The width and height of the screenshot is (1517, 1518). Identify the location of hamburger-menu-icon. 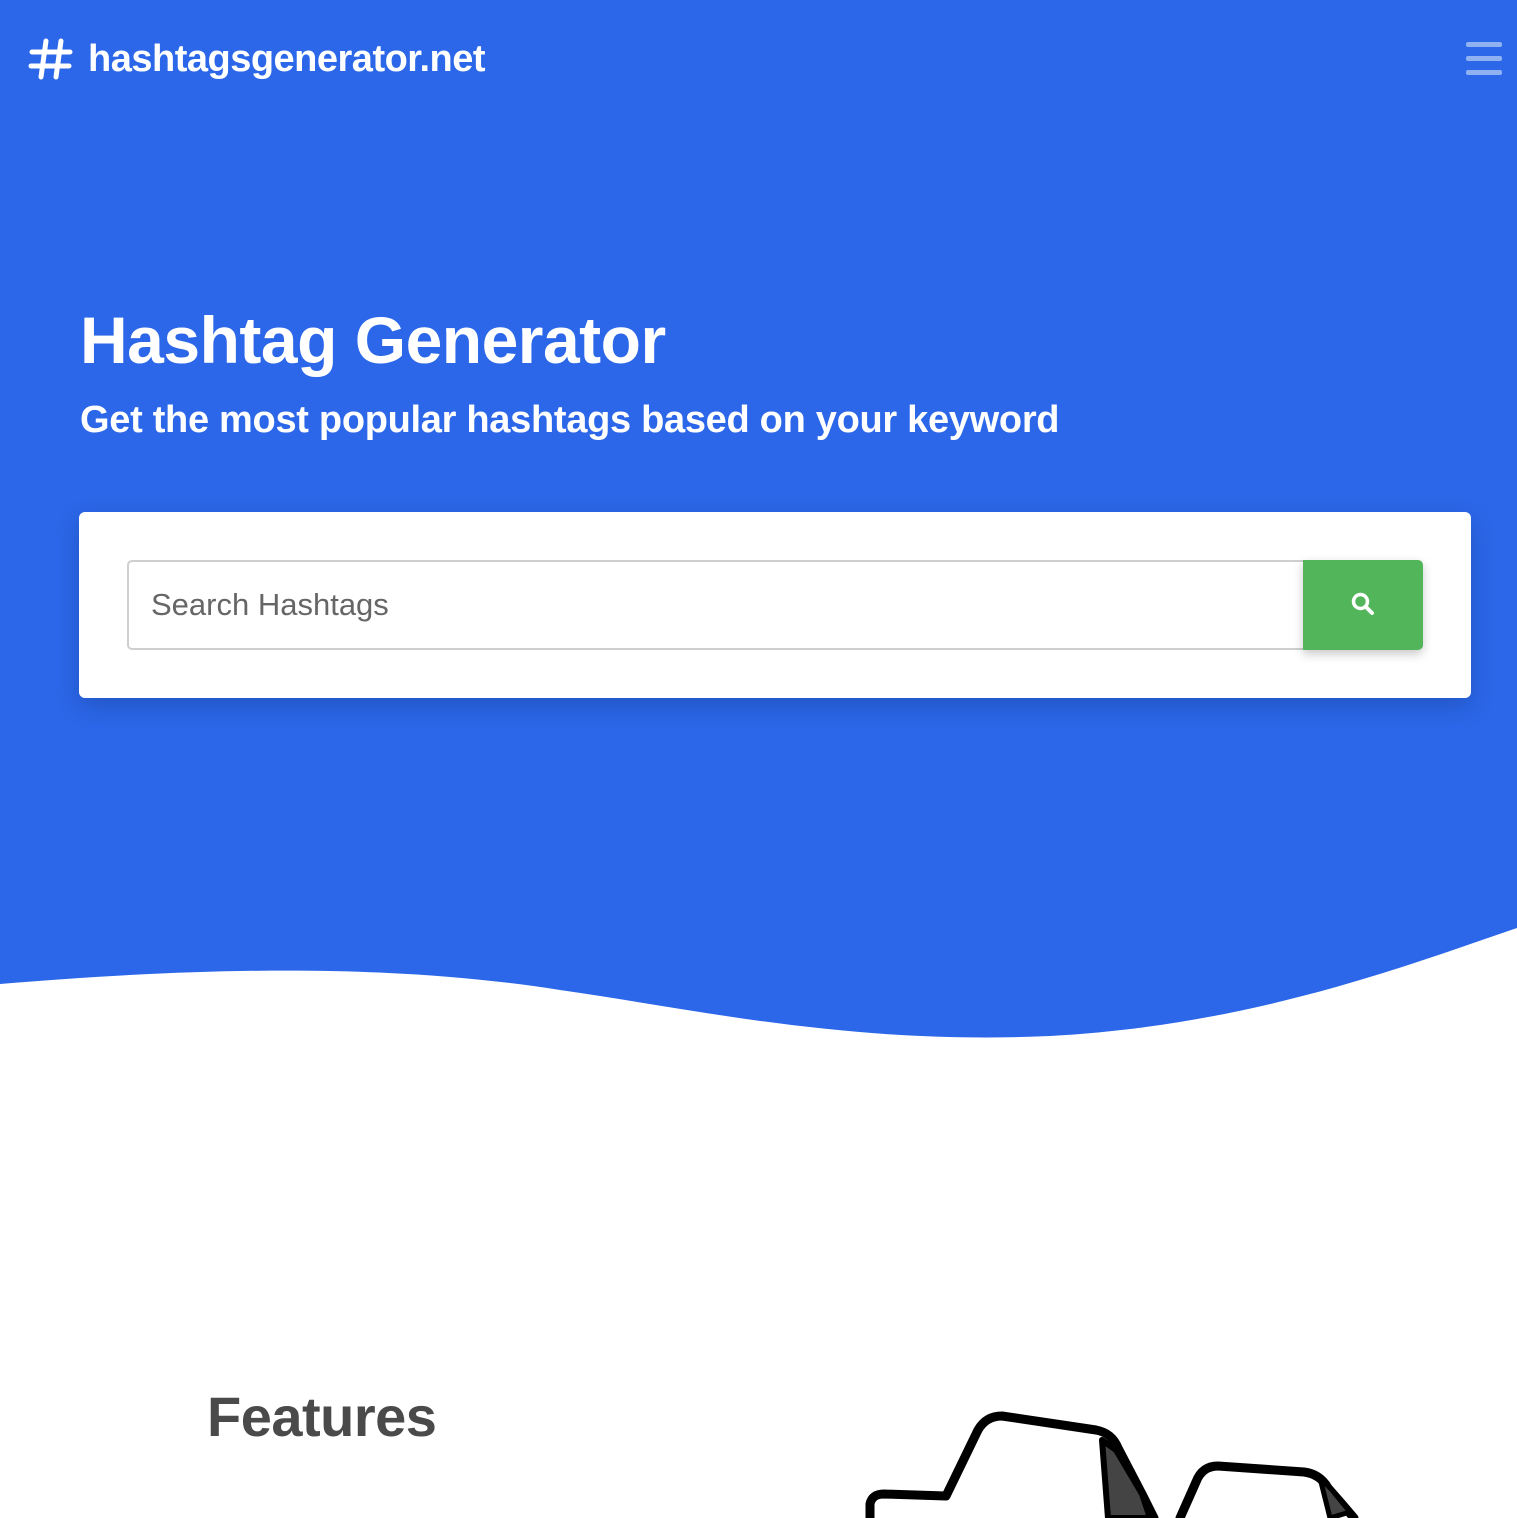
(1485, 60).